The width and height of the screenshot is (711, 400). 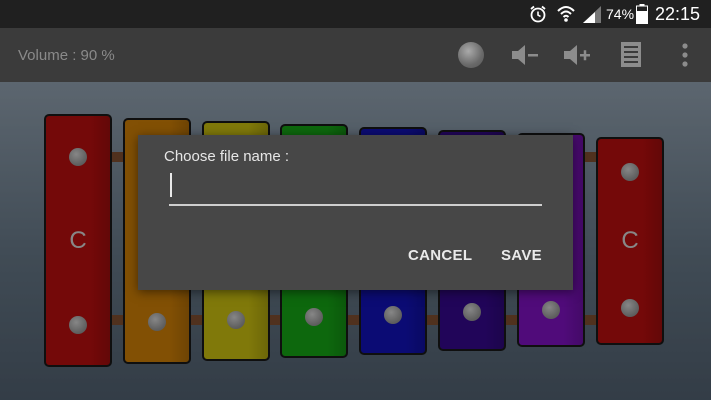 What do you see at coordinates (525, 55) in the screenshot?
I see `volume-down-icon` at bounding box center [525, 55].